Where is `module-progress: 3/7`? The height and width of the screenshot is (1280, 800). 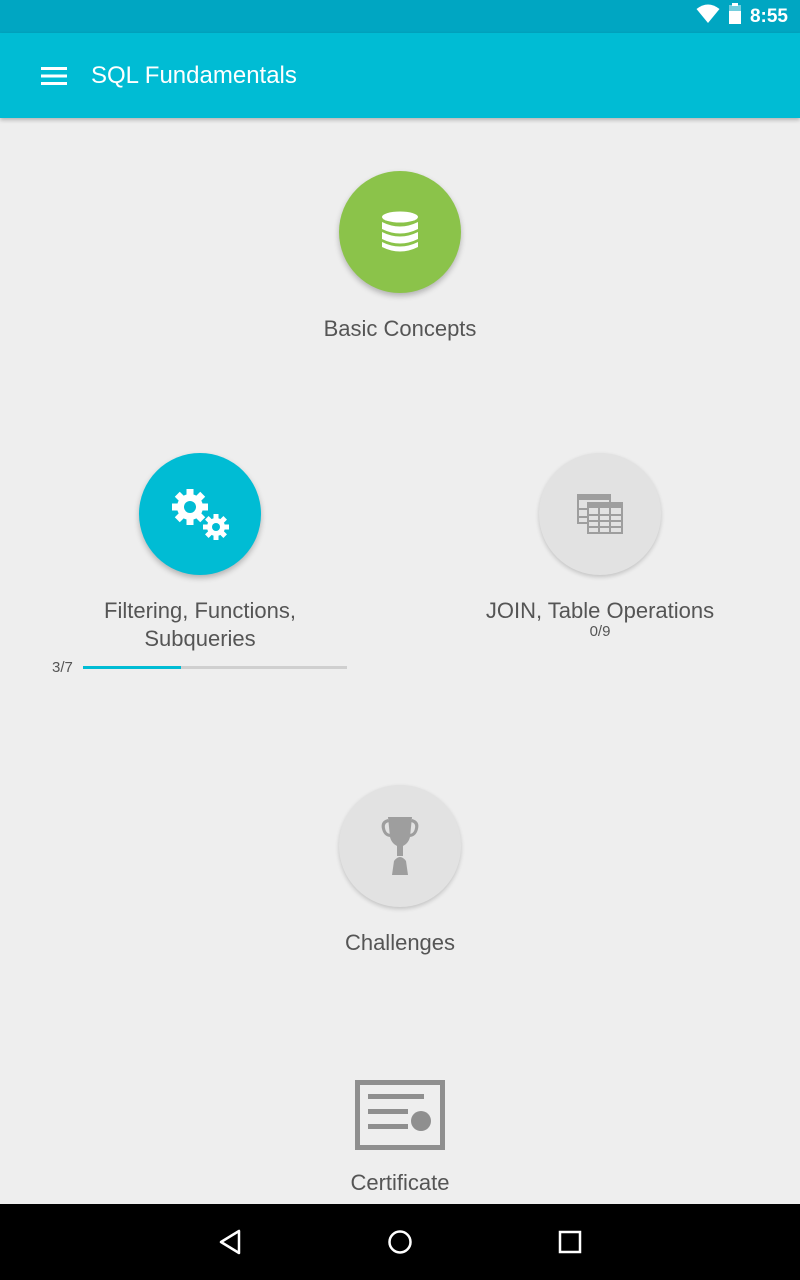
module-progress: 3/7 is located at coordinates (202, 668).